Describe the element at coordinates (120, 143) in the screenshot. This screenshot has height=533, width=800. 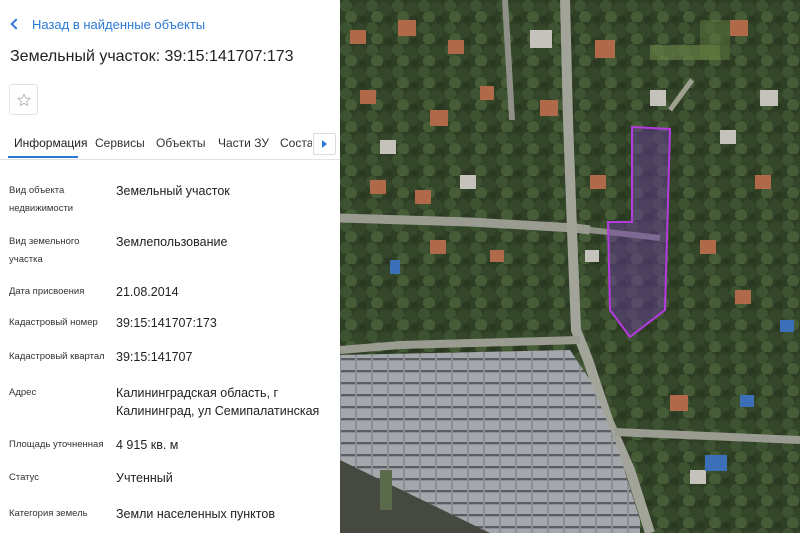
I see `tab-services: Сервисы` at that location.